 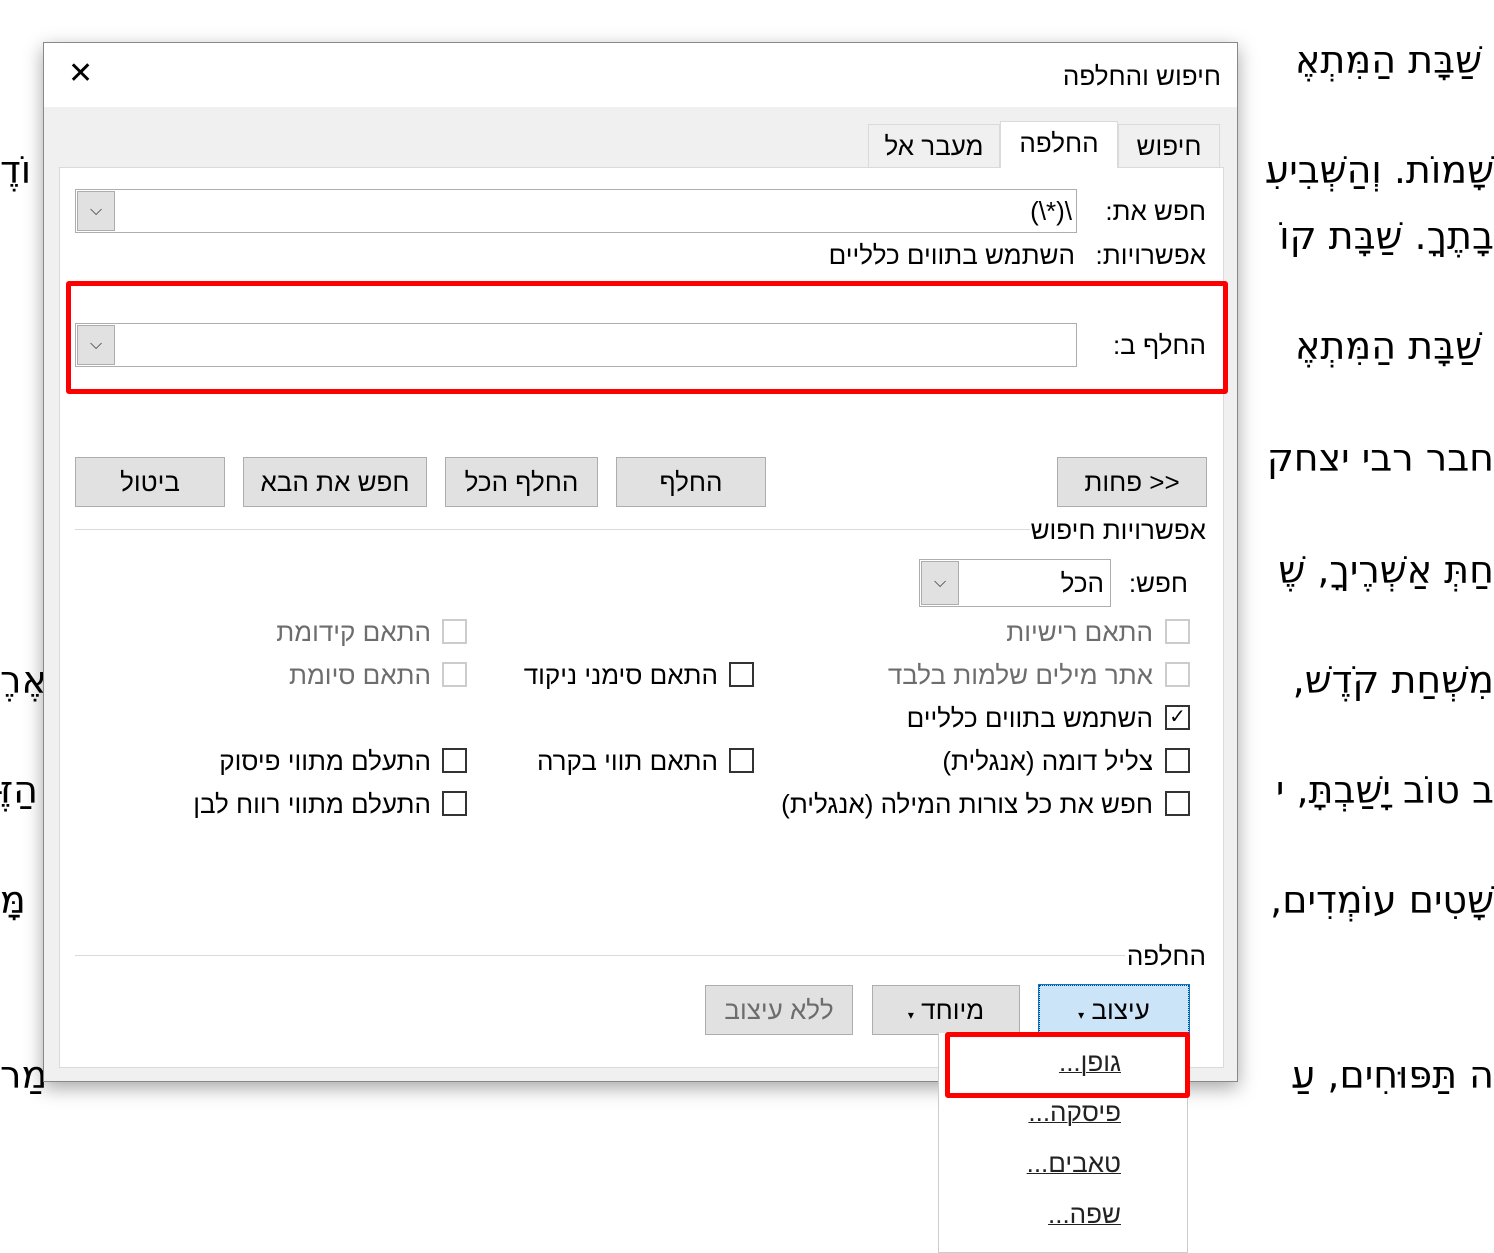 I want to click on find-label: חפש את:, so click(x=1155, y=211).